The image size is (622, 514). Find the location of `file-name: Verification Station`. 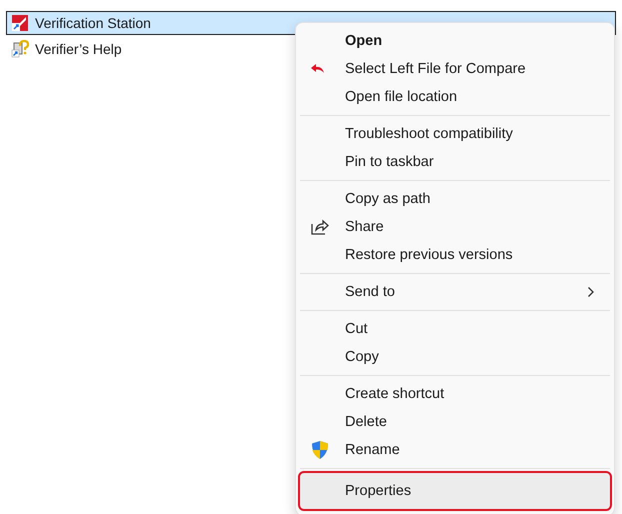

file-name: Verification Station is located at coordinates (93, 23).